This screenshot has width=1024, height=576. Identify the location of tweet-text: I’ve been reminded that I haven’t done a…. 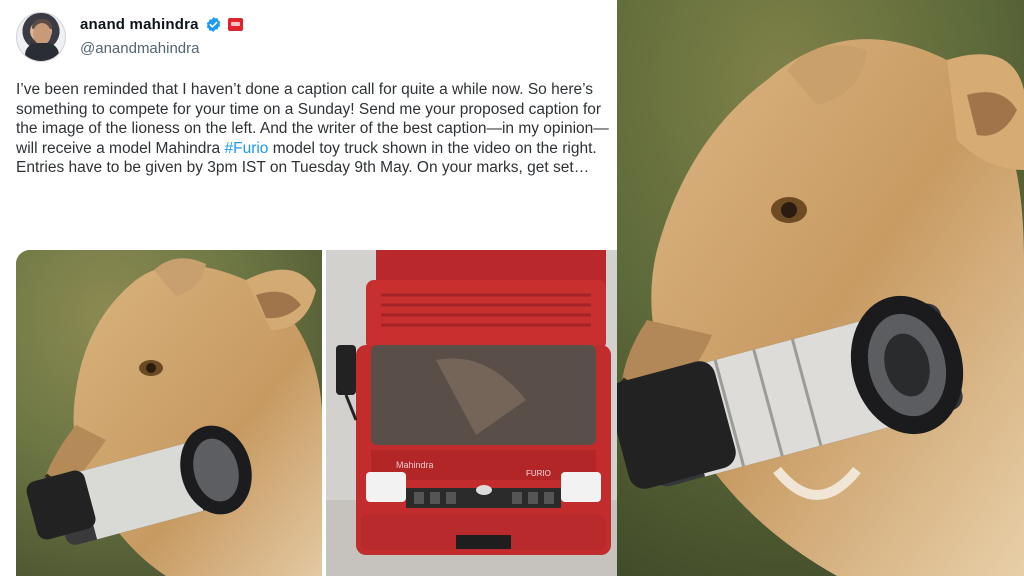
(316, 129).